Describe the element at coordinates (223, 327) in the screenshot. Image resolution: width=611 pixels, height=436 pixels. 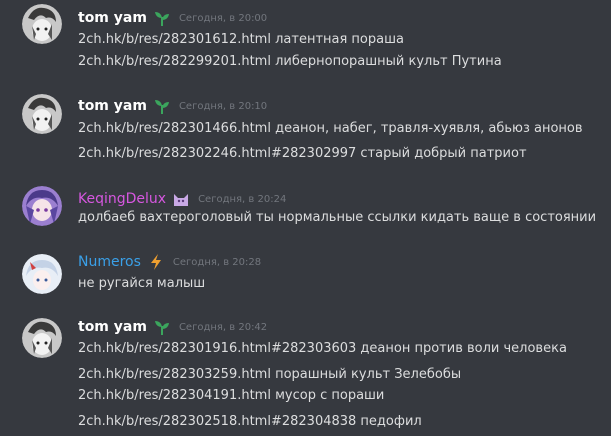
I see `timestamp: Сегодня, в 20:42` at that location.